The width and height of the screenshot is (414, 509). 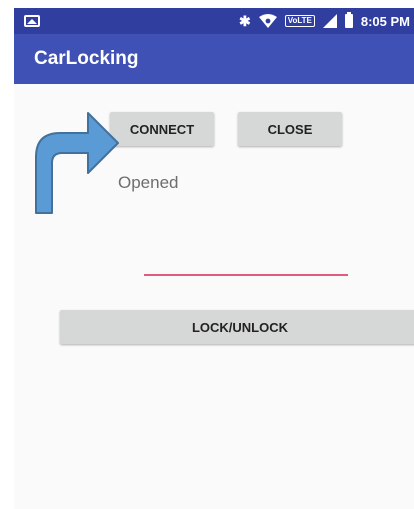 I want to click on wifi-icon, so click(x=267, y=21).